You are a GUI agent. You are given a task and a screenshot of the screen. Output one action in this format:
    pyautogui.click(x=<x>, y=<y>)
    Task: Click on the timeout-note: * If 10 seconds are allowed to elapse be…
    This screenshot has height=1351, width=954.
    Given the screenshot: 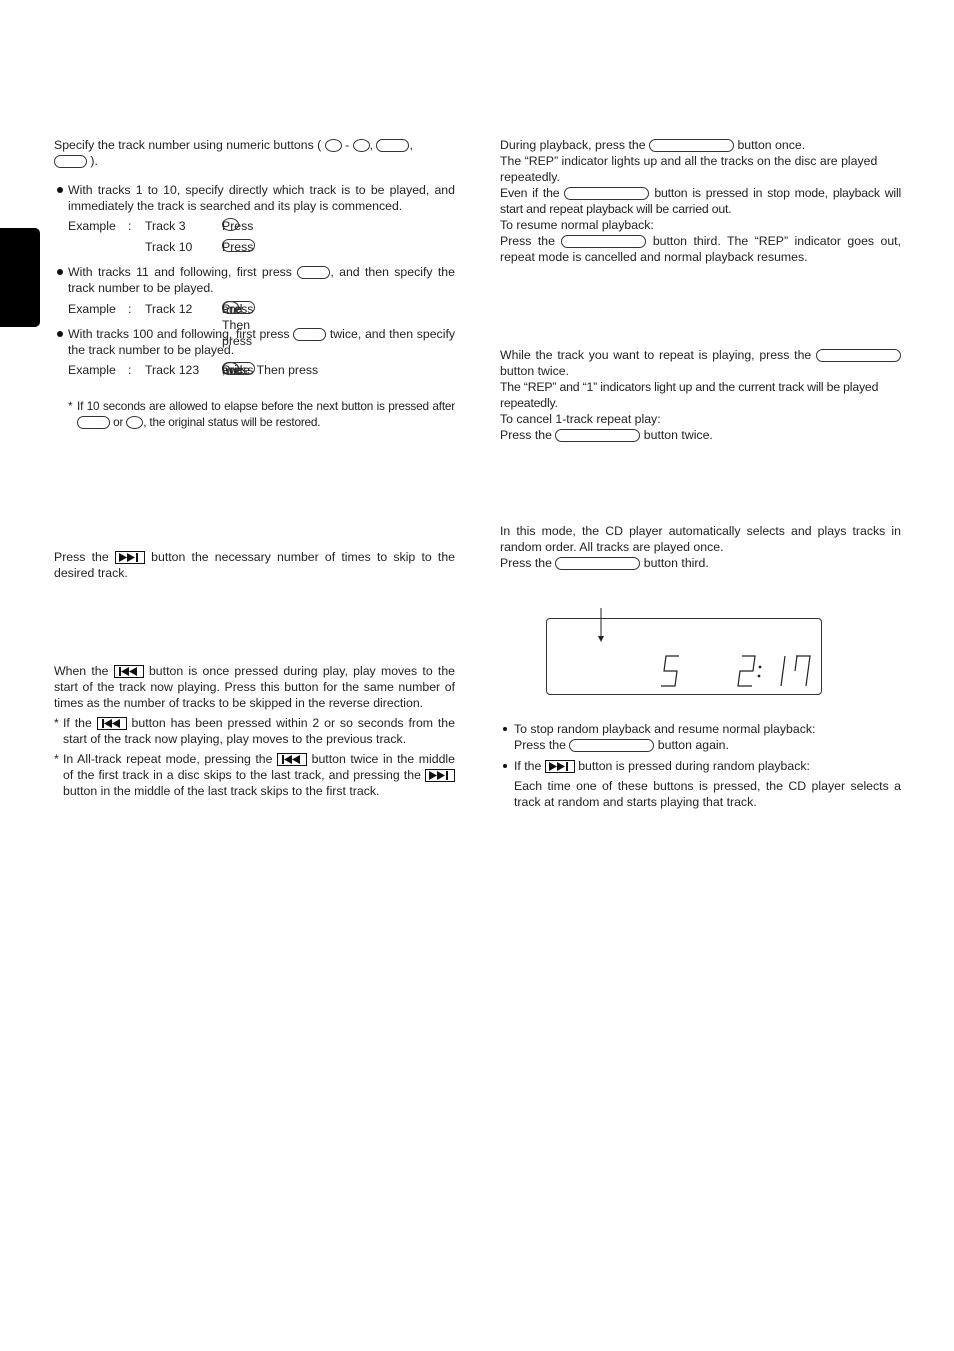 What is the action you would take?
    pyautogui.click(x=261, y=414)
    